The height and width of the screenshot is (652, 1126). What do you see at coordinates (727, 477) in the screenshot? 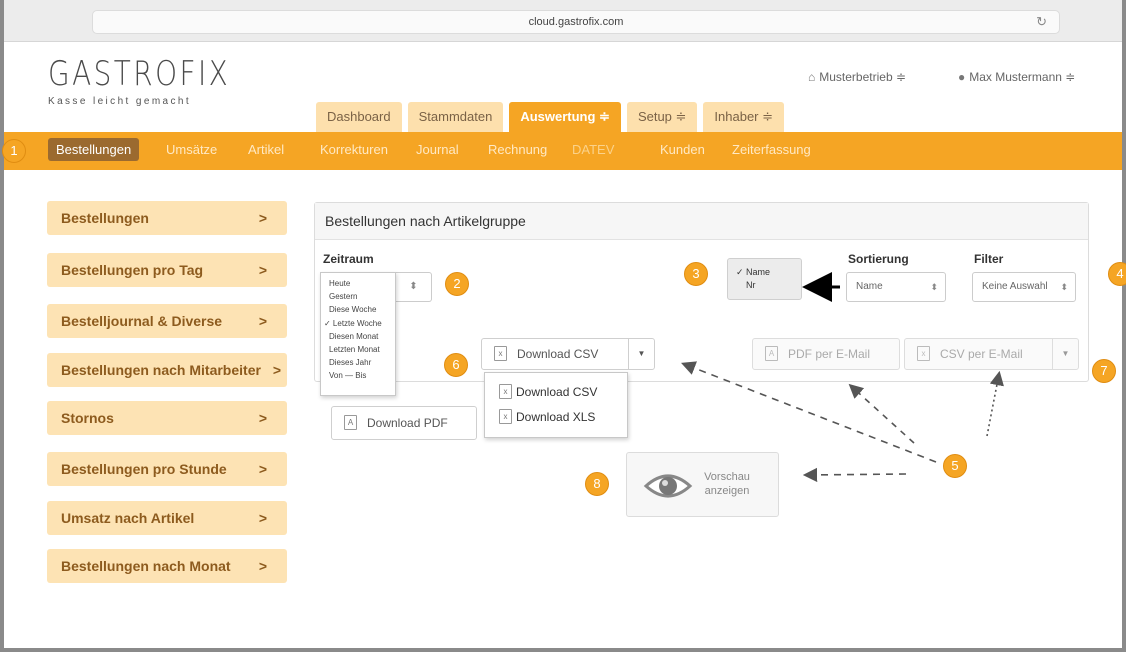
I see `preview-label-line1: Vorschau` at bounding box center [727, 477].